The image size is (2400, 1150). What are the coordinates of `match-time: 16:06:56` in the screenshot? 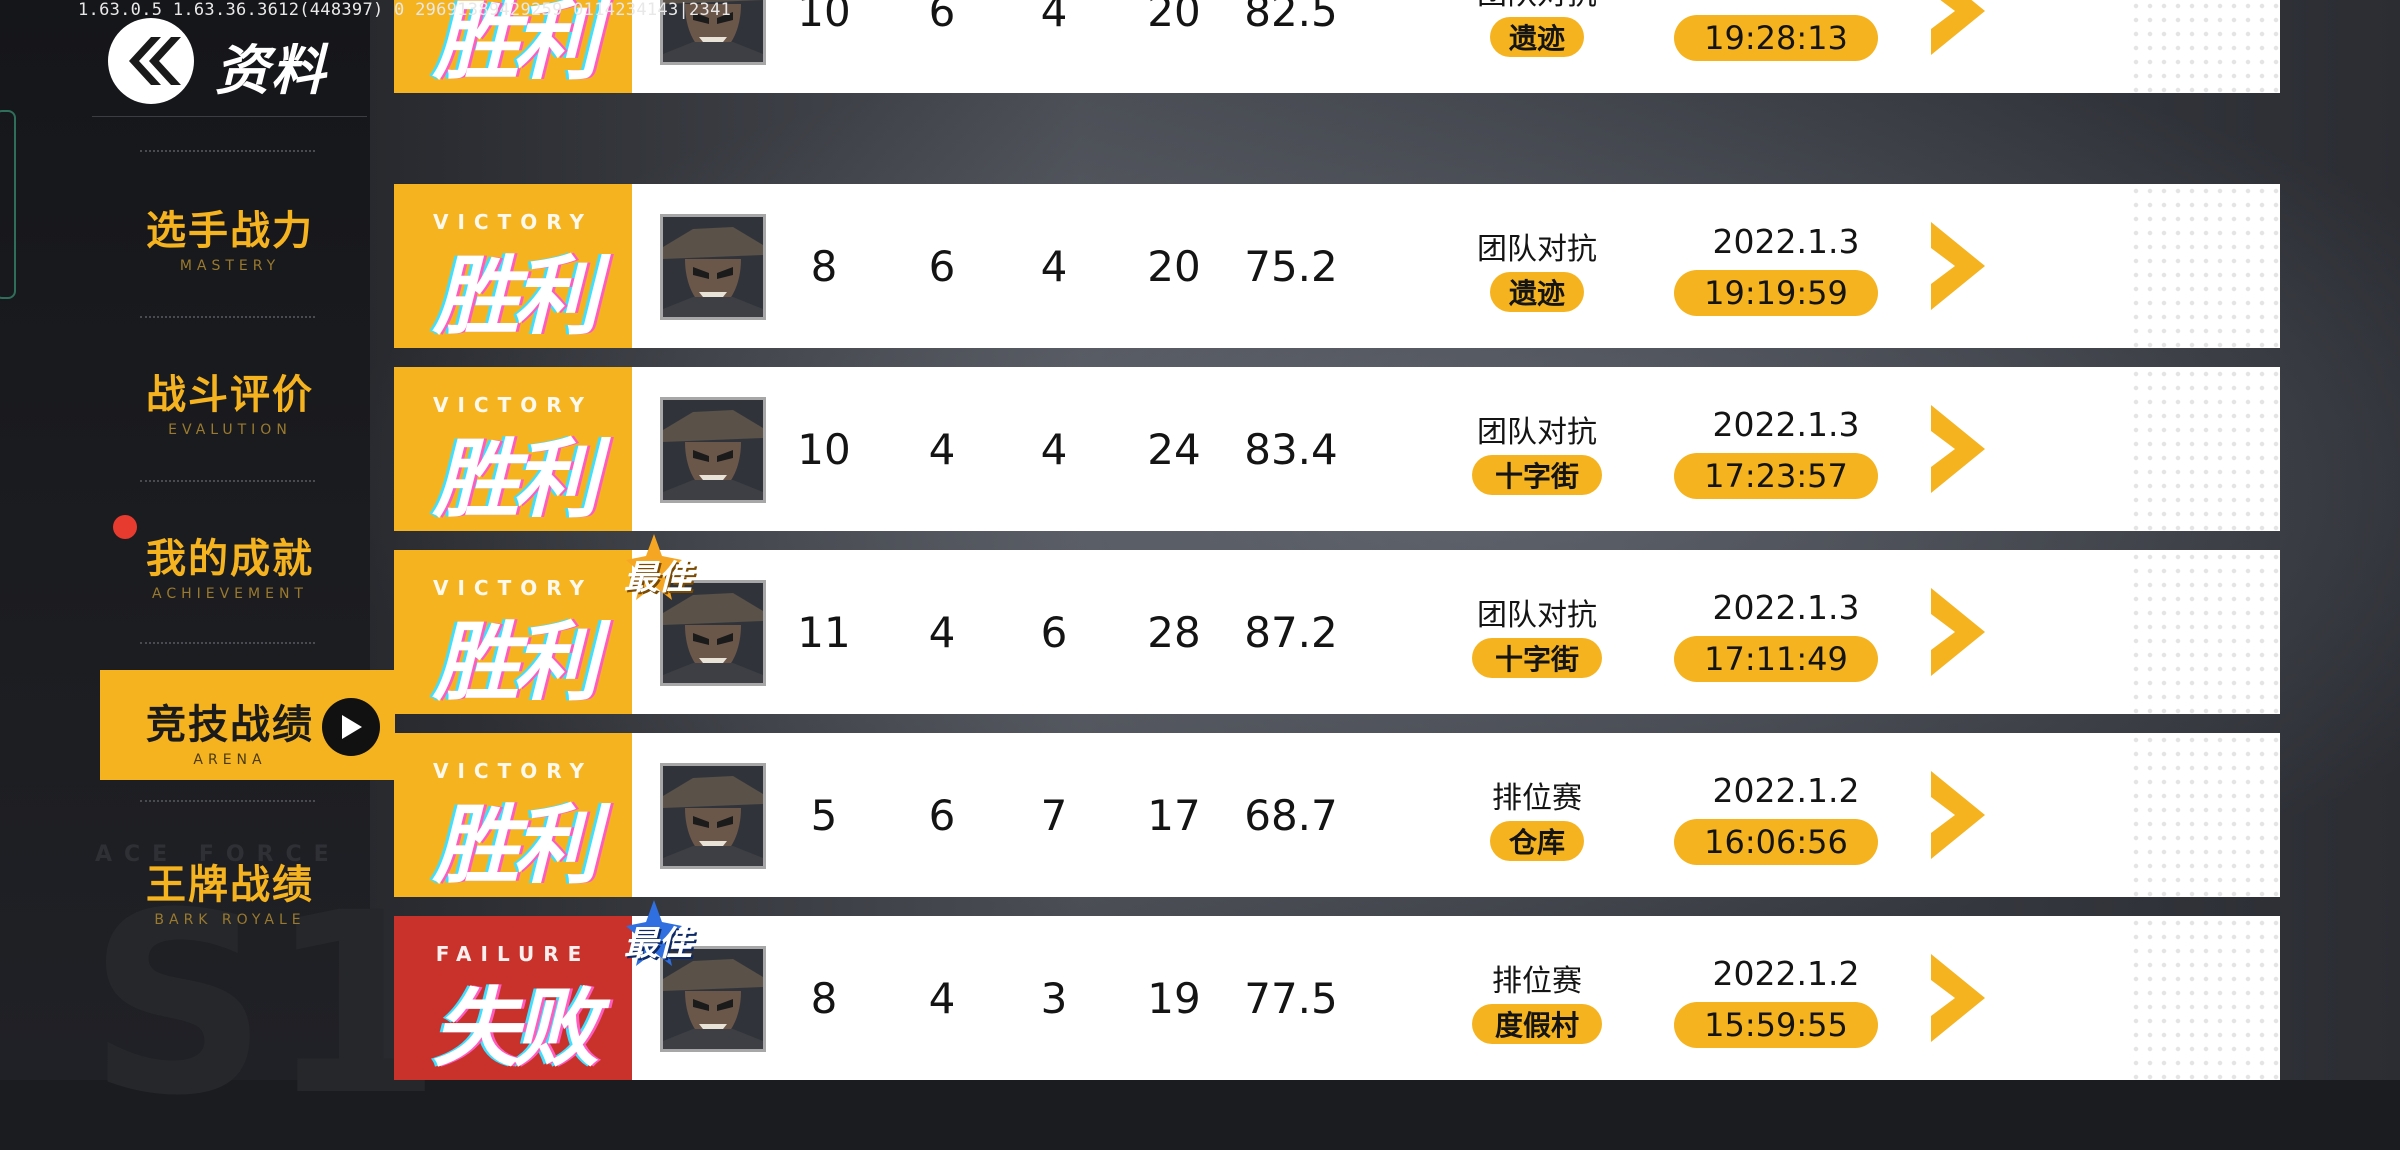 It's located at (1776, 842).